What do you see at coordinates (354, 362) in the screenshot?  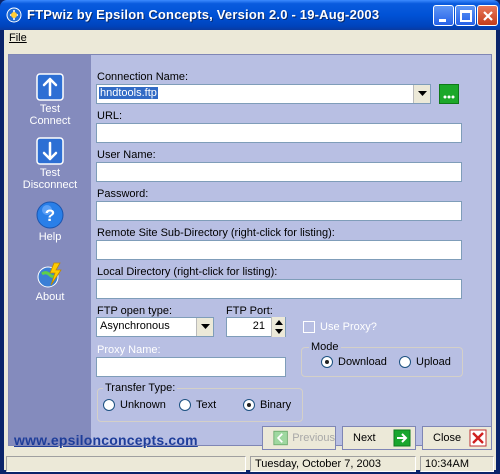 I see `mode-download-radio: Download` at bounding box center [354, 362].